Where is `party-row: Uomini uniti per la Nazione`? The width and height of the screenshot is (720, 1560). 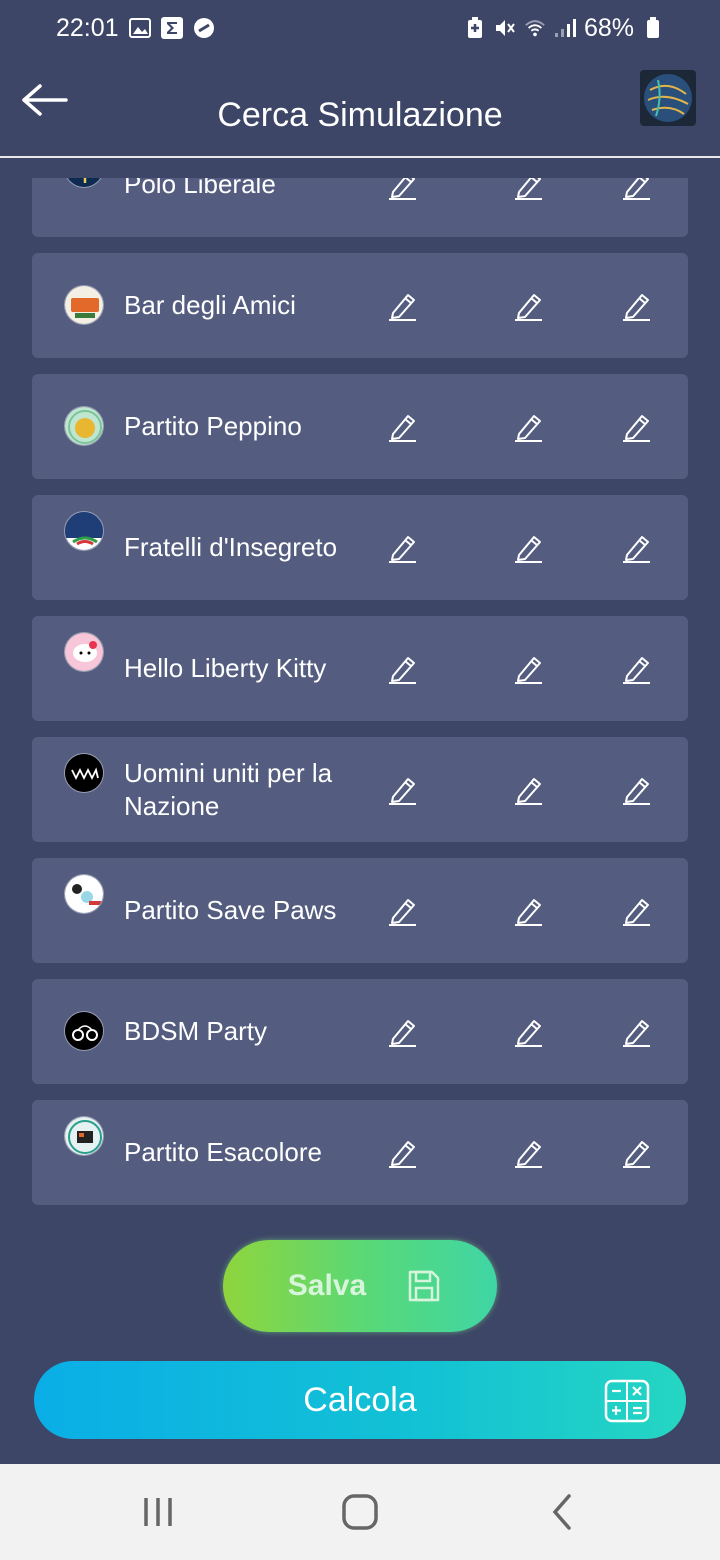
party-row: Uomini uniti per la Nazione is located at coordinates (360, 789).